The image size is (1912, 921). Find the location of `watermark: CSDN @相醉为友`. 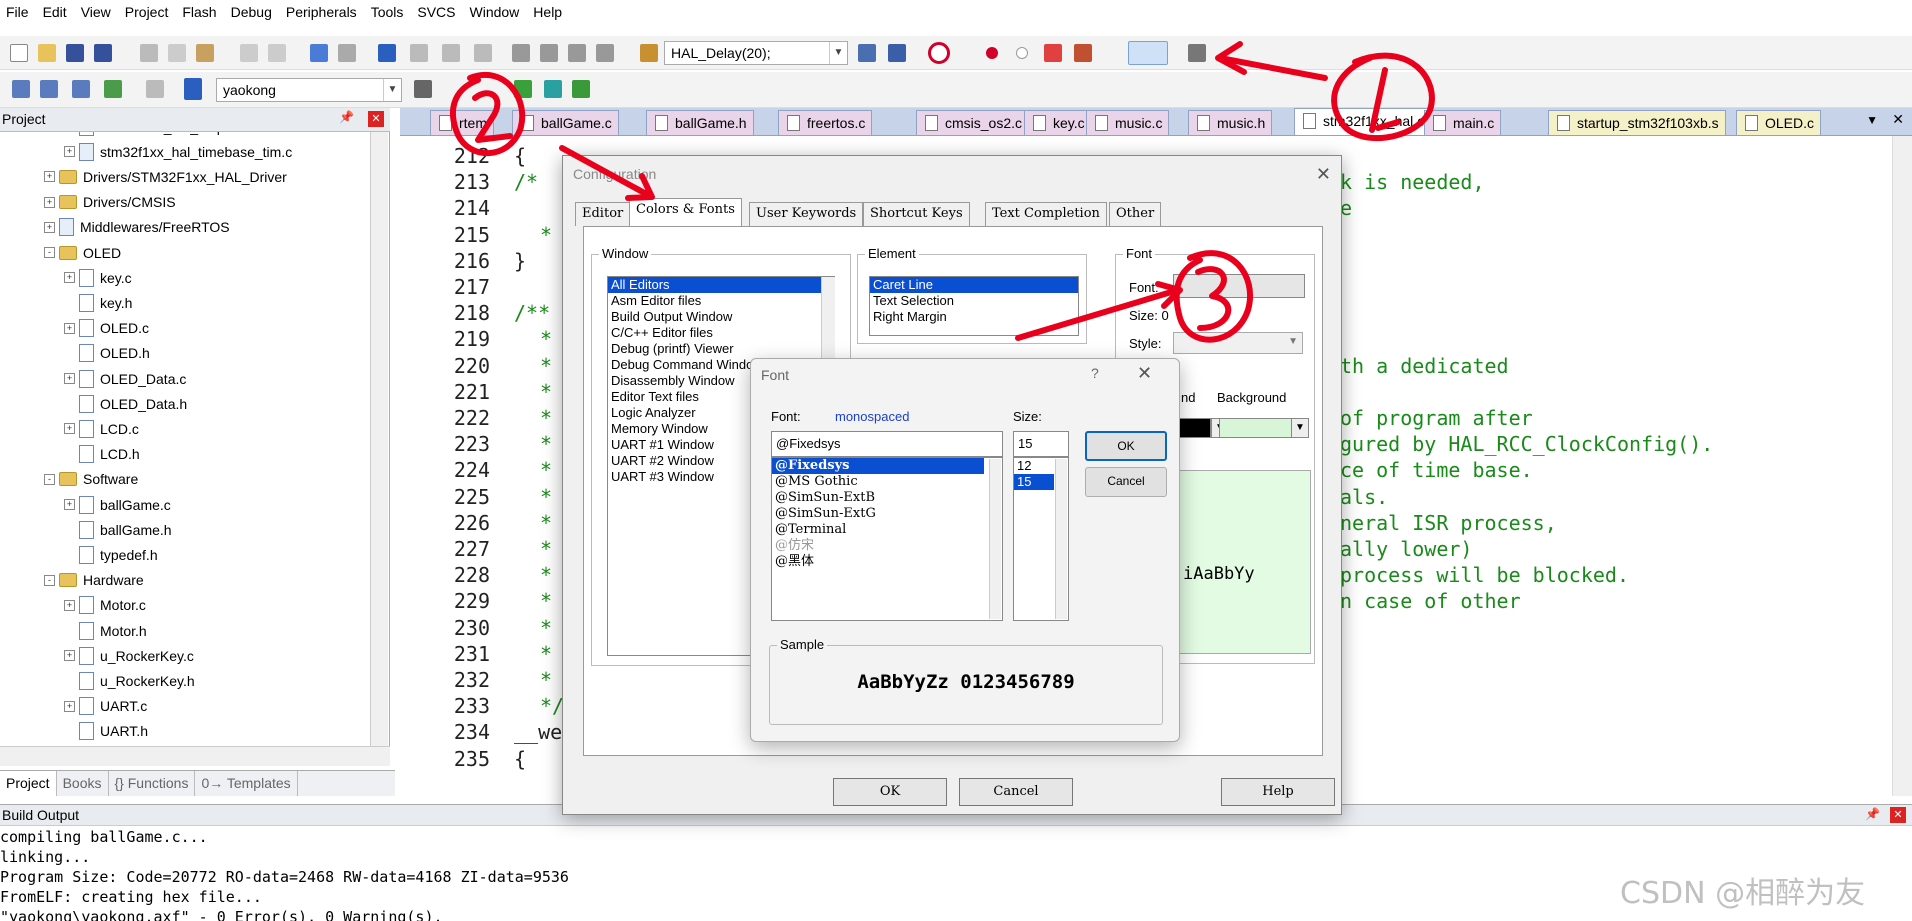

watermark: CSDN @相醉为友 is located at coordinates (1743, 893).